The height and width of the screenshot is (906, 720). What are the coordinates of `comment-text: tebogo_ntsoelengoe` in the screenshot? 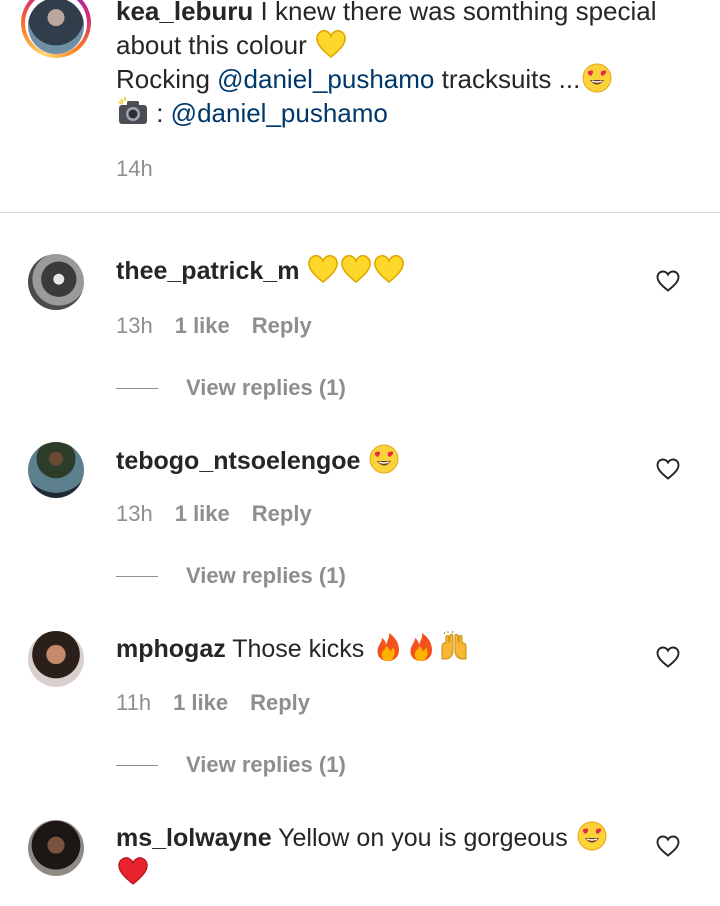 It's located at (376, 460).